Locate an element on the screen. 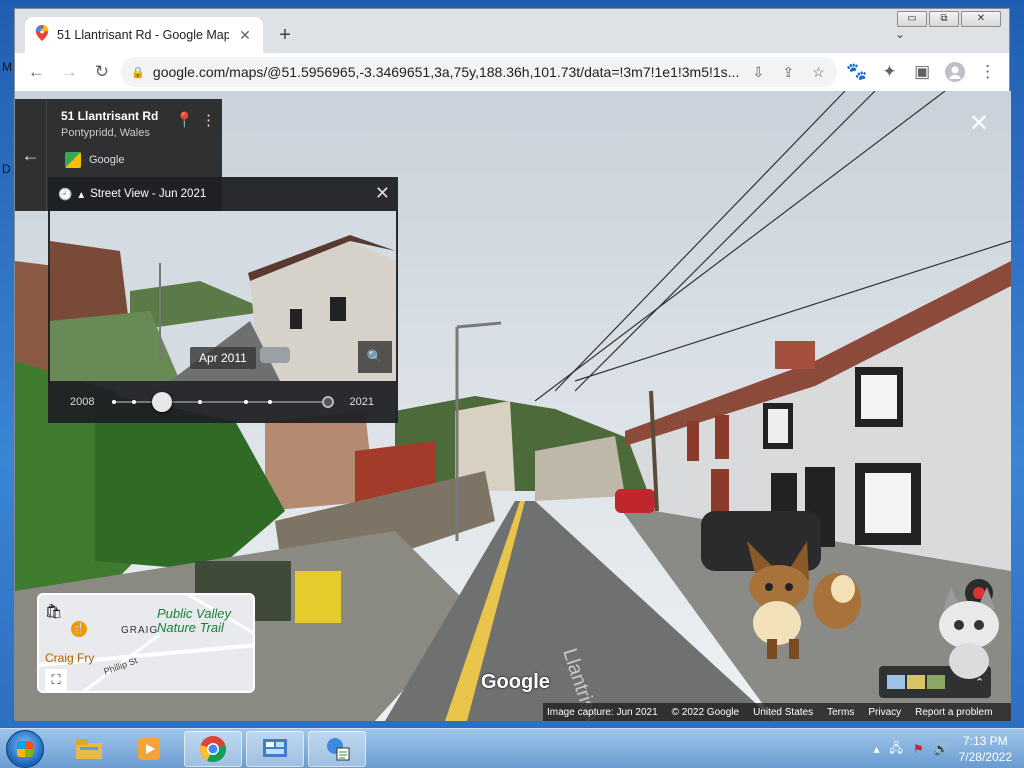 The image size is (1024, 768). location-pin-icon: 📍 is located at coordinates (184, 120).